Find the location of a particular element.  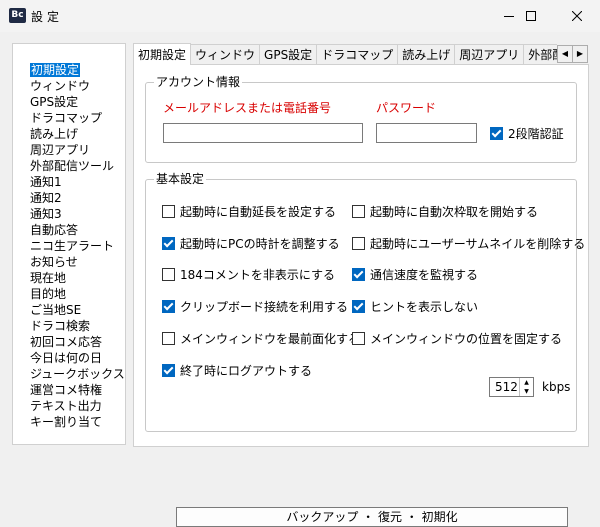

setting-checkbox: メインウィンドウの位置を固定する is located at coordinates (457, 338).